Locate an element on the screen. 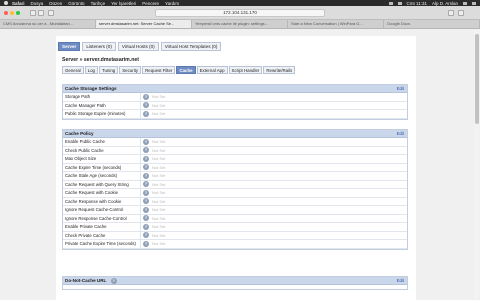 The image size is (480, 300). menu-edit: Düzen is located at coordinates (55, 3).